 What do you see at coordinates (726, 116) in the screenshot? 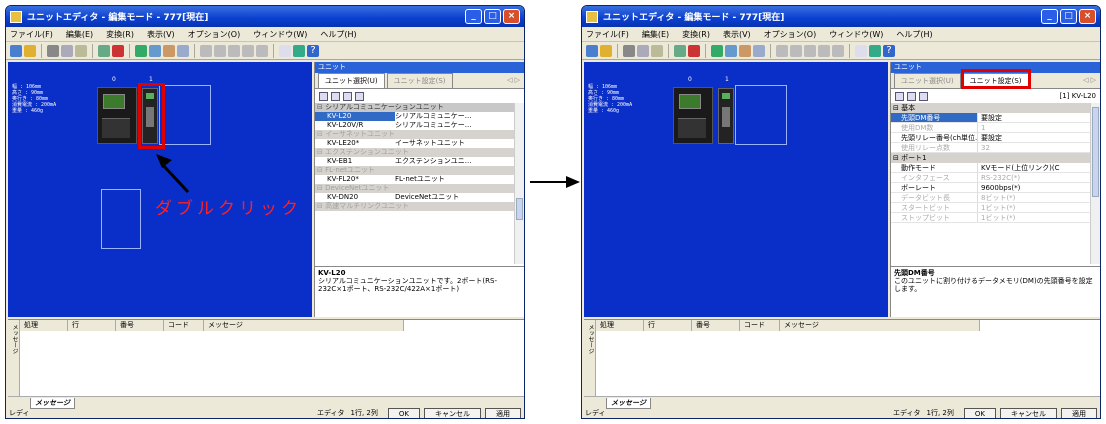
I see `installed-unit-kv-l20` at bounding box center [726, 116].